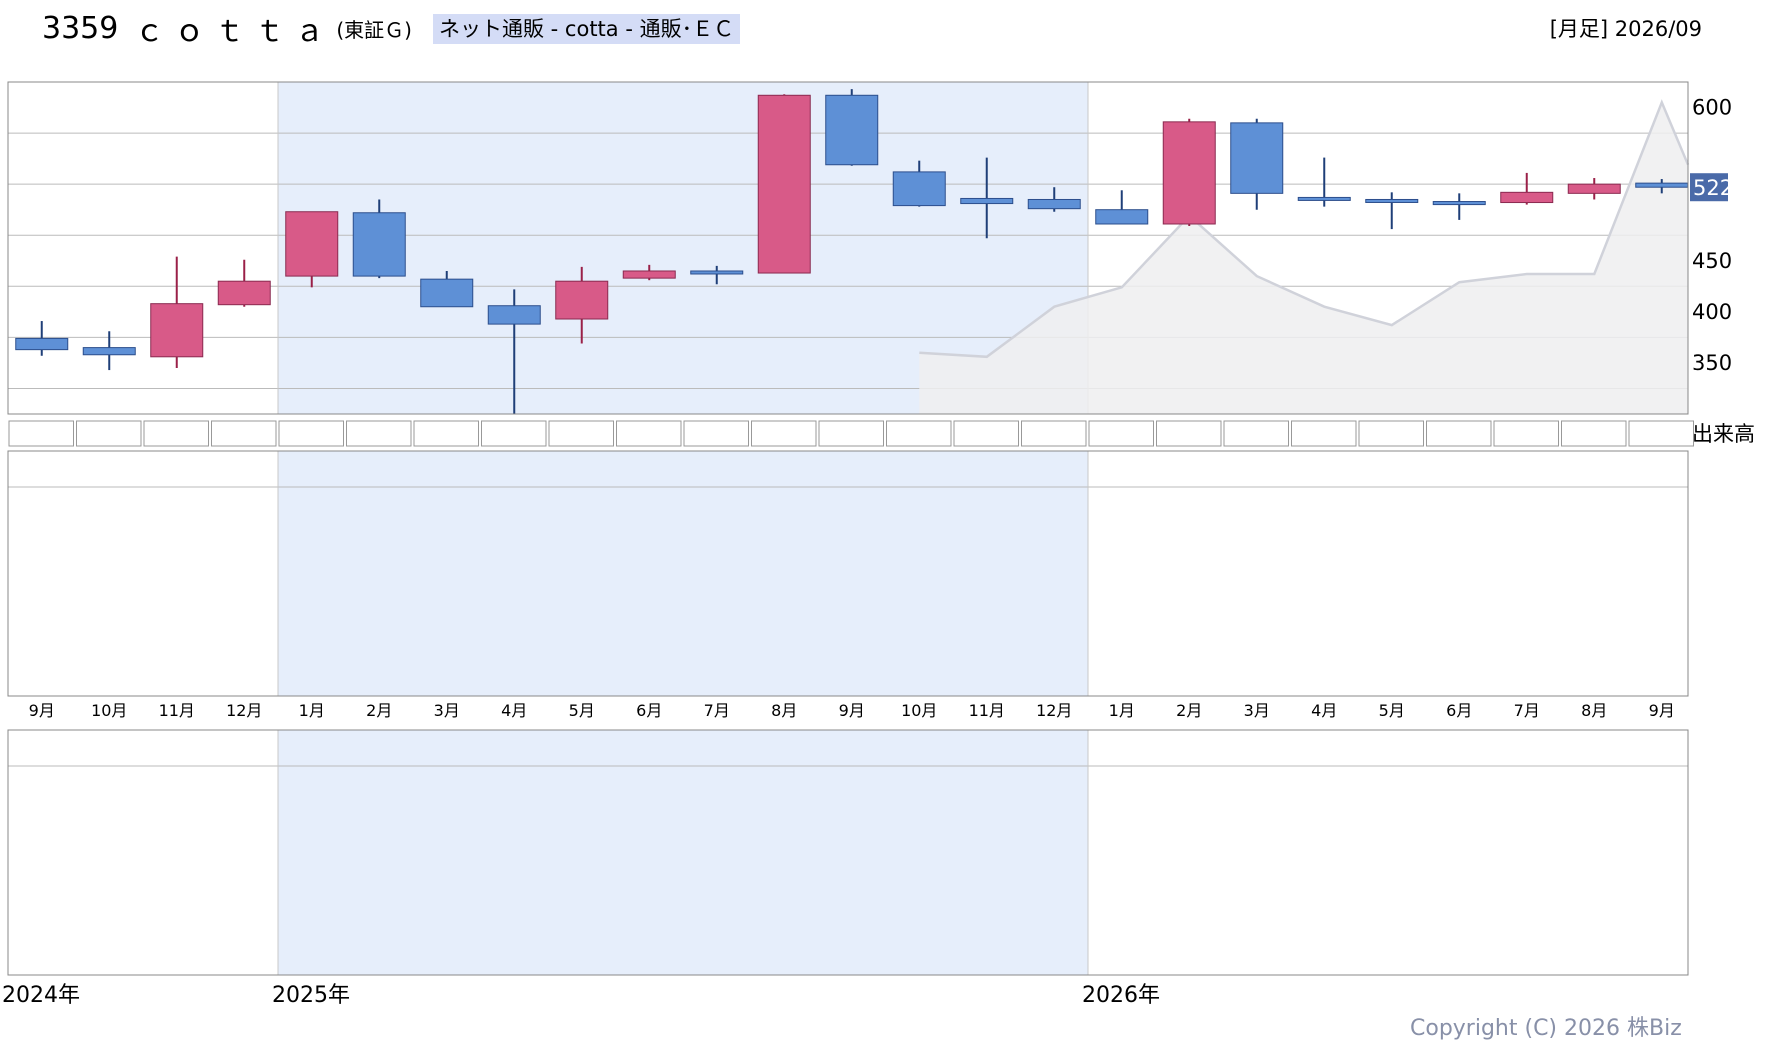  I want to click on y-tick-label: 350, so click(1712, 363).